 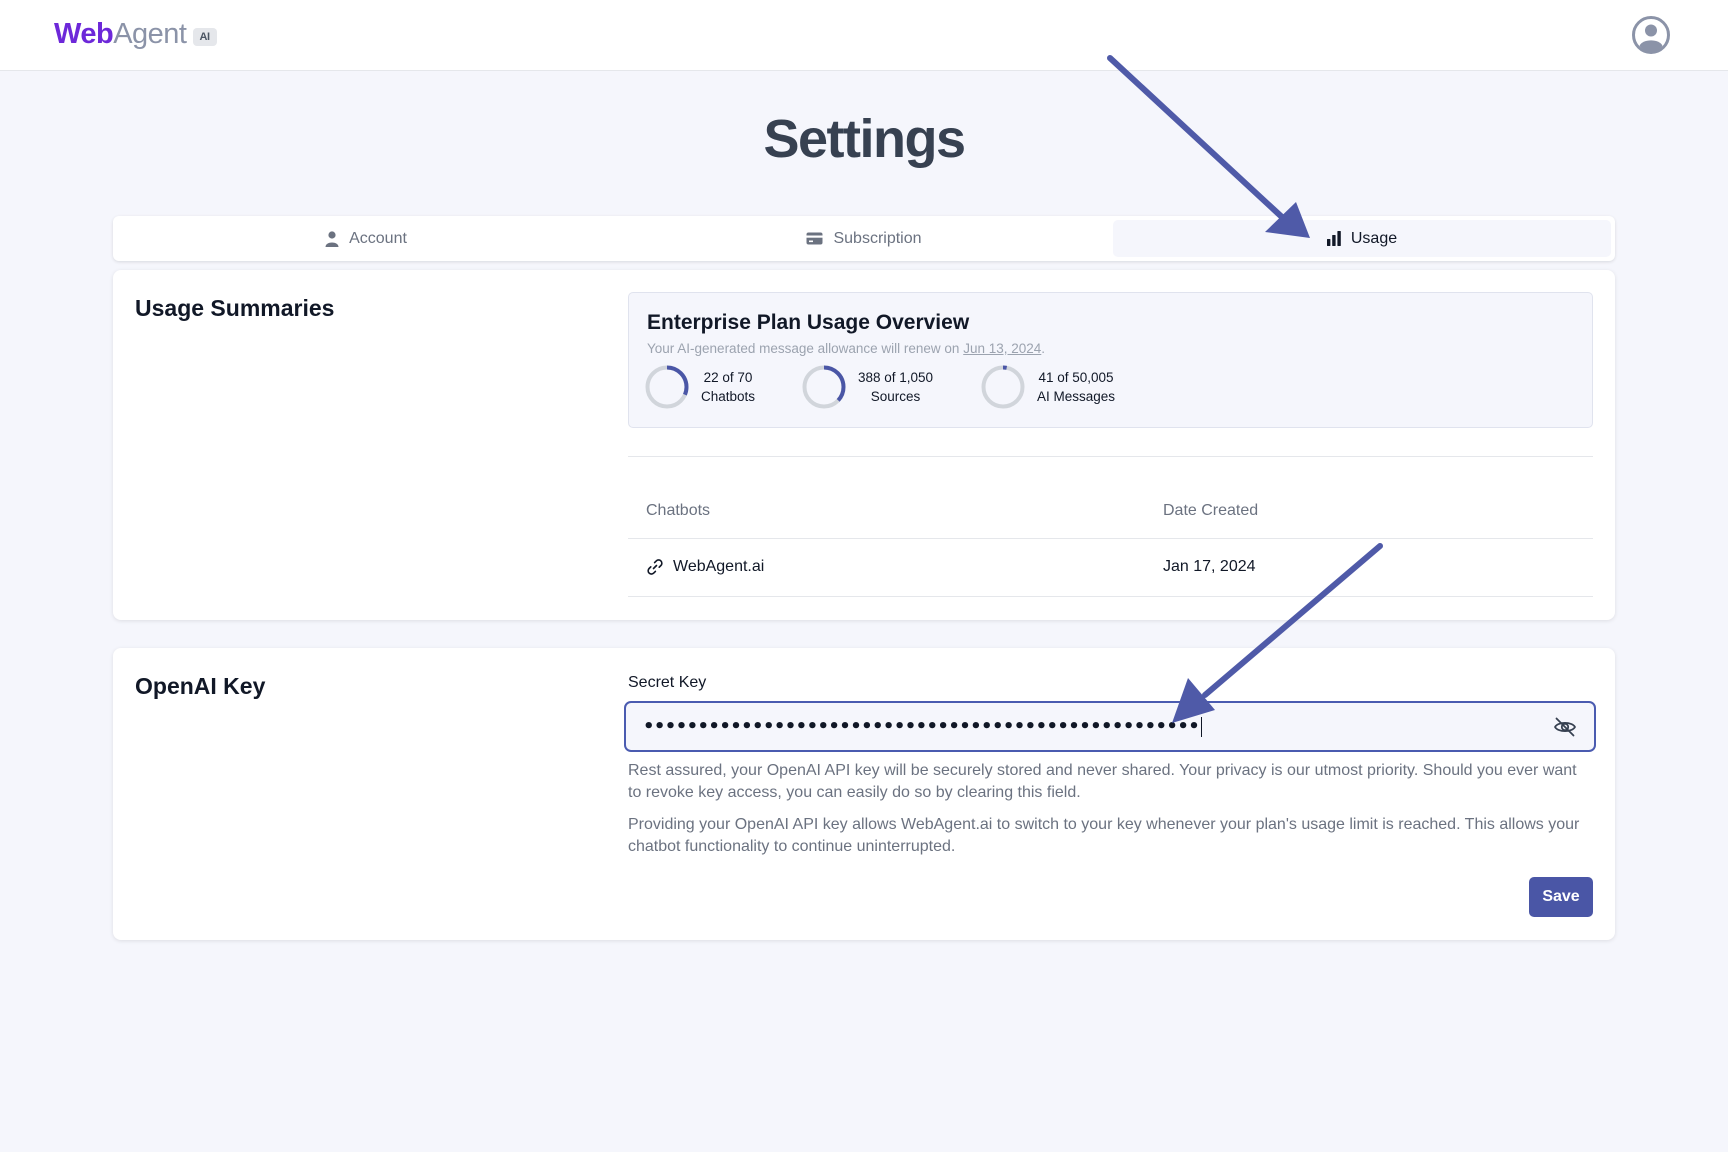 I want to click on ai-messages-progress-ring, so click(x=1003, y=387).